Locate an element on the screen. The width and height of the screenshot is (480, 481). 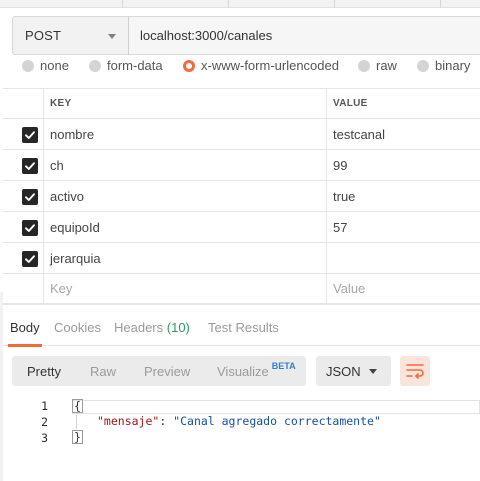
view-mode-selector: Pretty Raw Preview Visualize BETA is located at coordinates (159, 371).